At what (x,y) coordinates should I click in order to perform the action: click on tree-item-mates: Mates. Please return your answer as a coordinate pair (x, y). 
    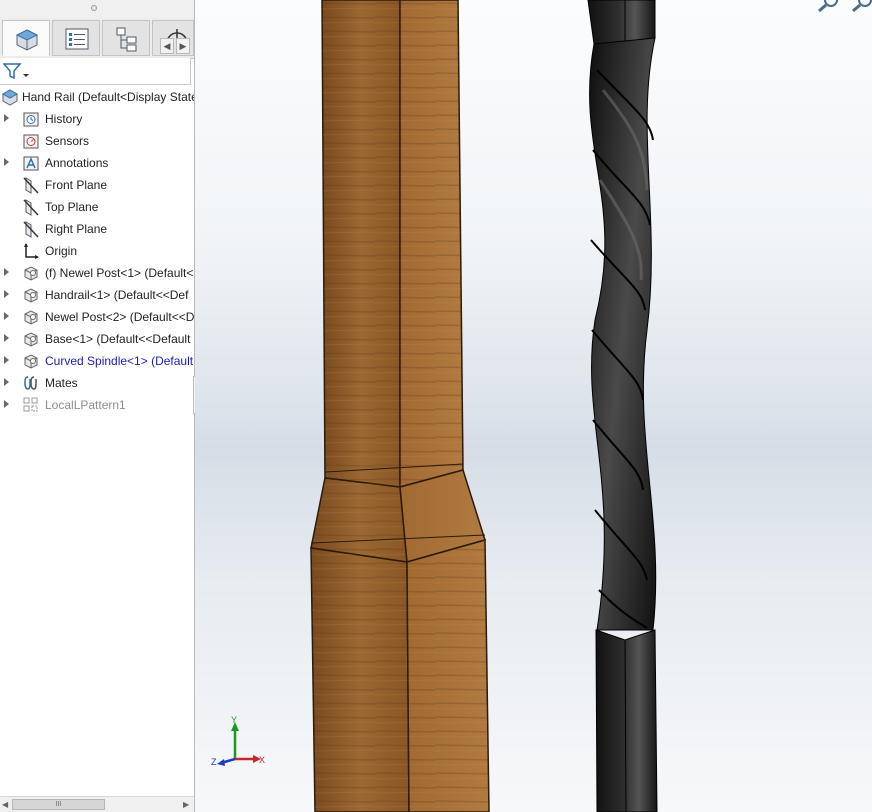
    Looking at the image, I should click on (97, 383).